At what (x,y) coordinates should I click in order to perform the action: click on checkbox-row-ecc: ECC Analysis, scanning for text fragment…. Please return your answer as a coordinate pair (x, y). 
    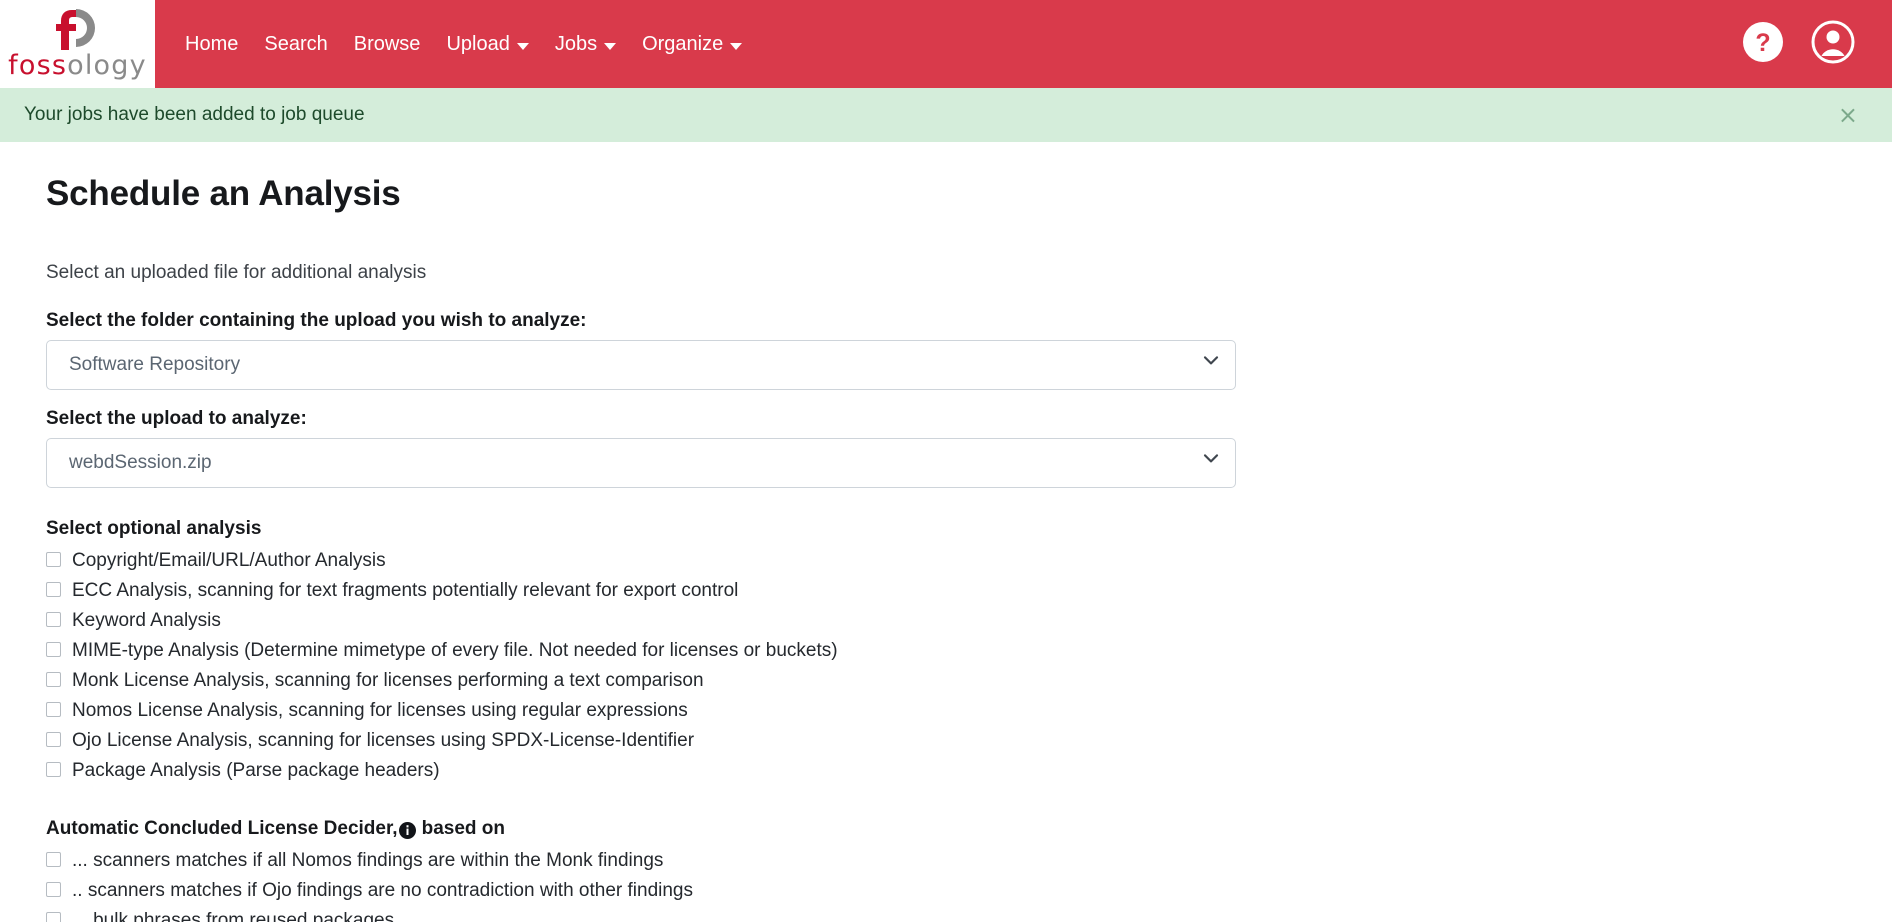
    Looking at the image, I should click on (946, 591).